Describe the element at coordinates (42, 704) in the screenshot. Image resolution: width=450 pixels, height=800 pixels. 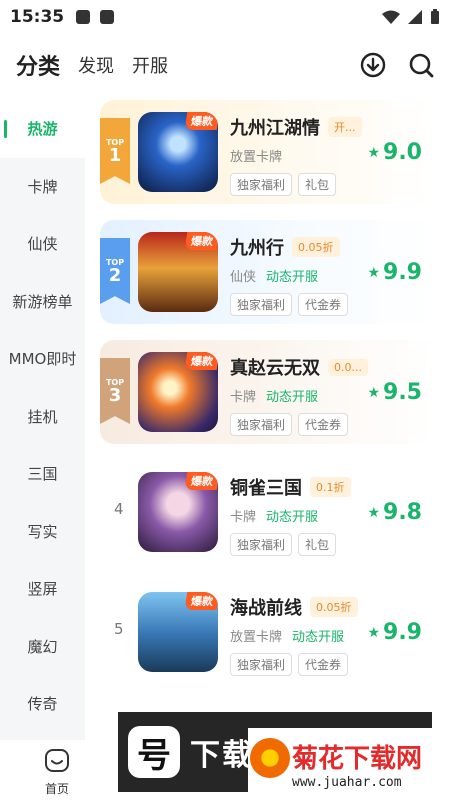
I see `sidebar-item-legend: 传奇` at that location.